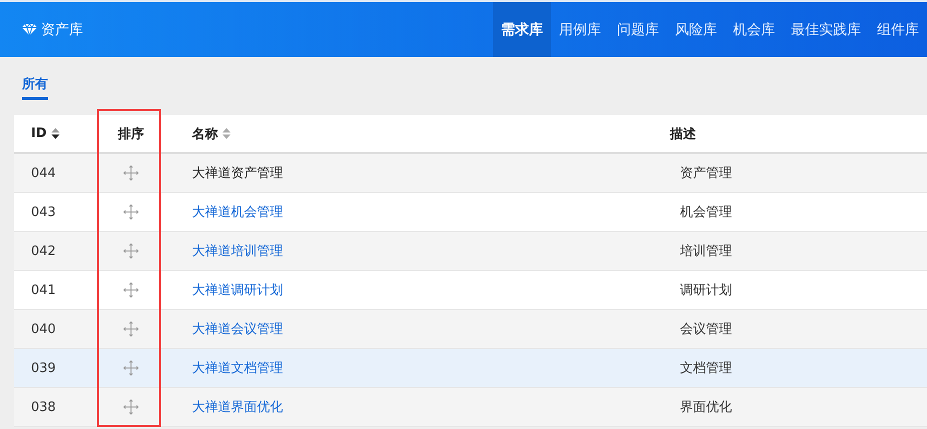 Image resolution: width=927 pixels, height=429 pixels. I want to click on id-cell-text: 043, so click(43, 212).